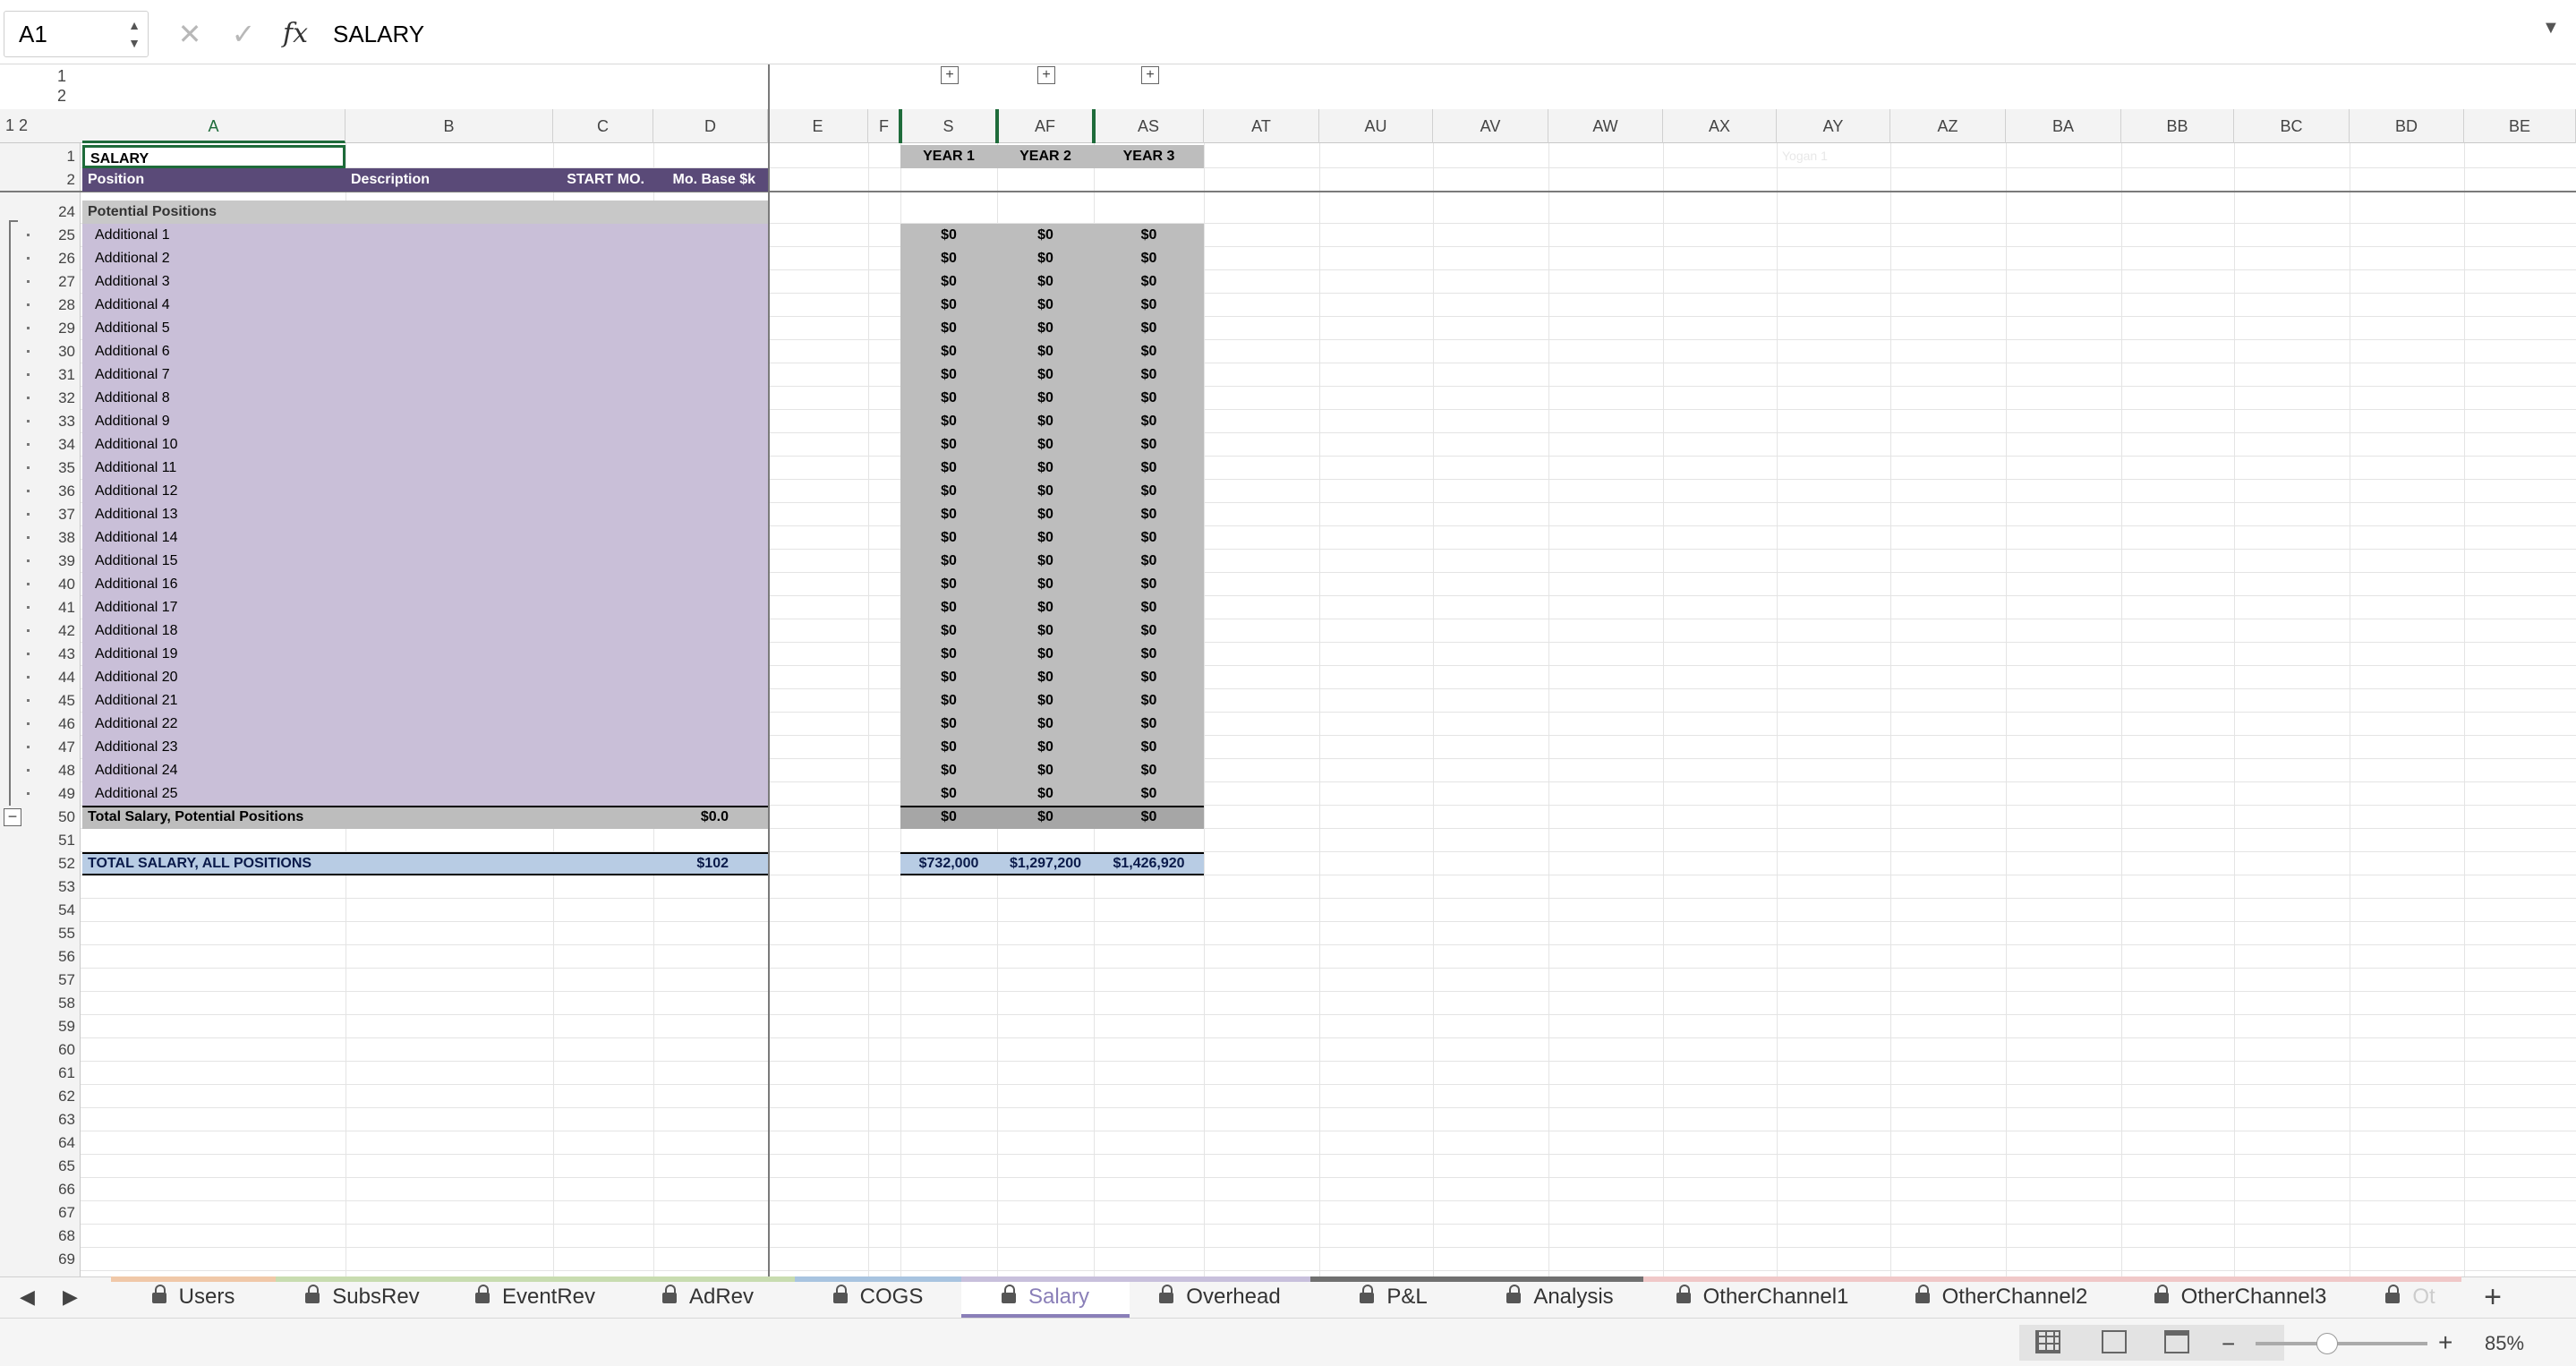  Describe the element at coordinates (1560, 1297) in the screenshot. I see `tab-analysis: Analysis` at that location.